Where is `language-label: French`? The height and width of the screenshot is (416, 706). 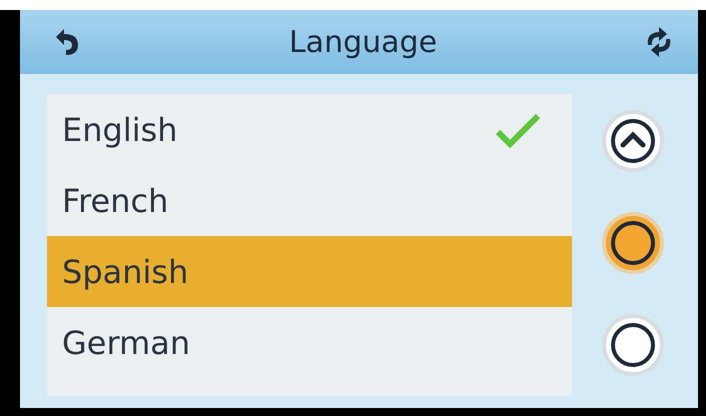 language-label: French is located at coordinates (115, 201).